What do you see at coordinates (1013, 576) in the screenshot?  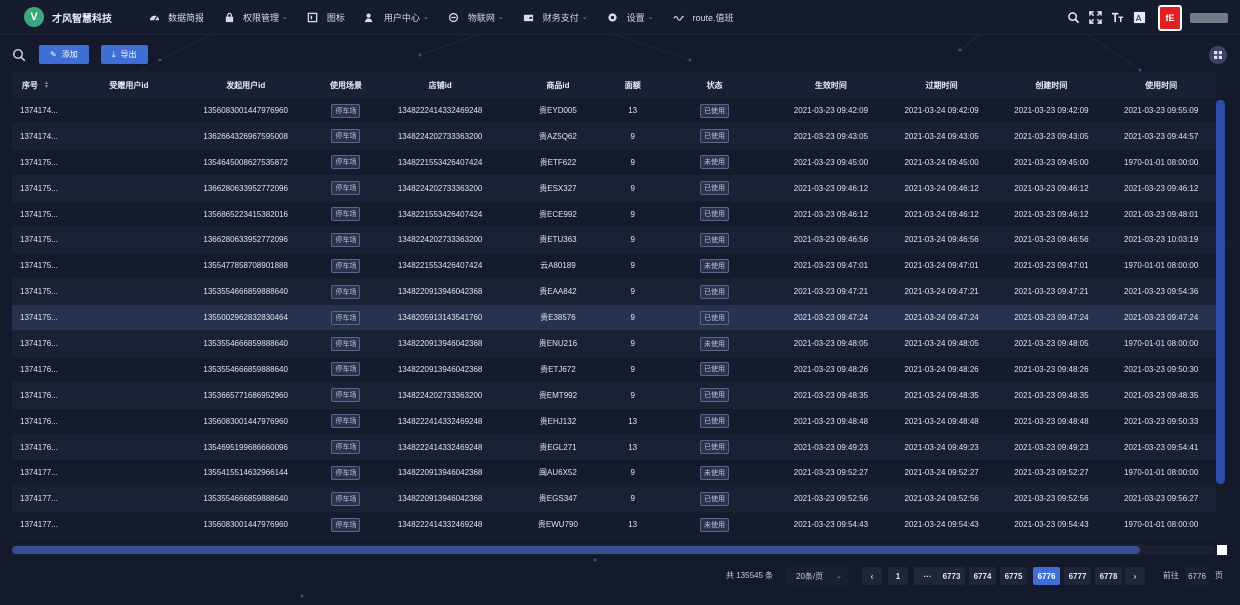 I see `page-button: 6775` at bounding box center [1013, 576].